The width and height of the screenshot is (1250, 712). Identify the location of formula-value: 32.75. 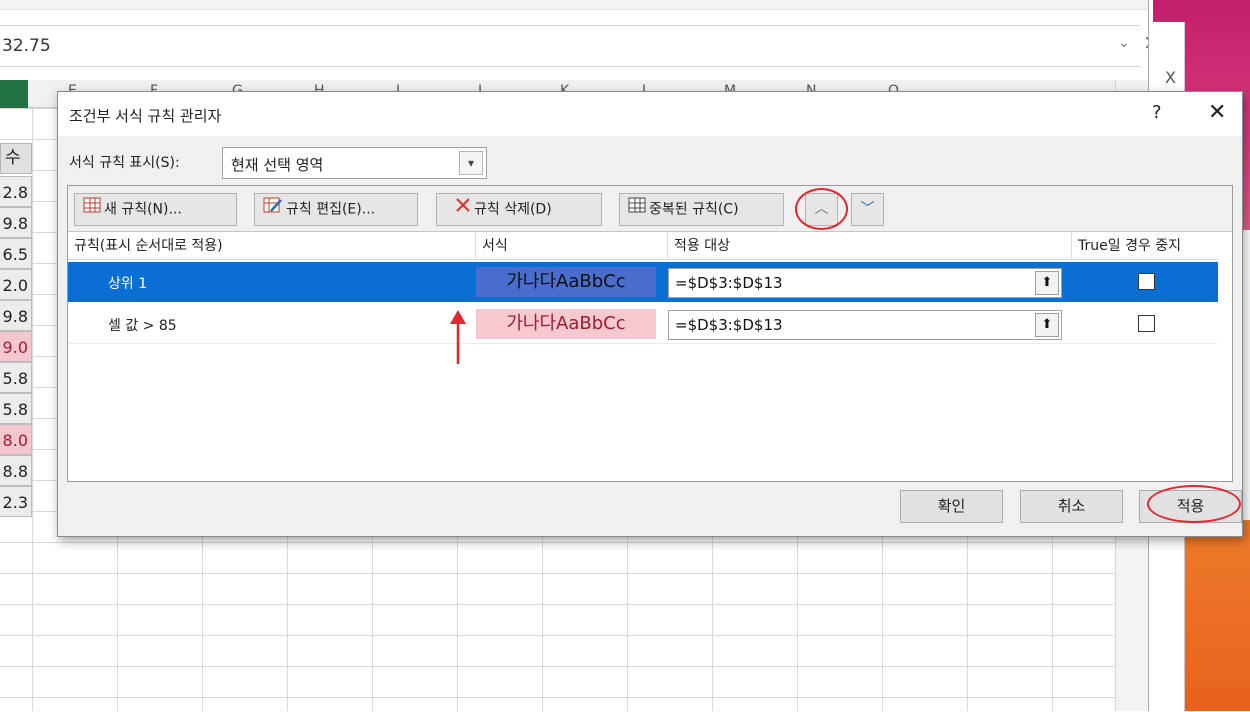
(26, 46).